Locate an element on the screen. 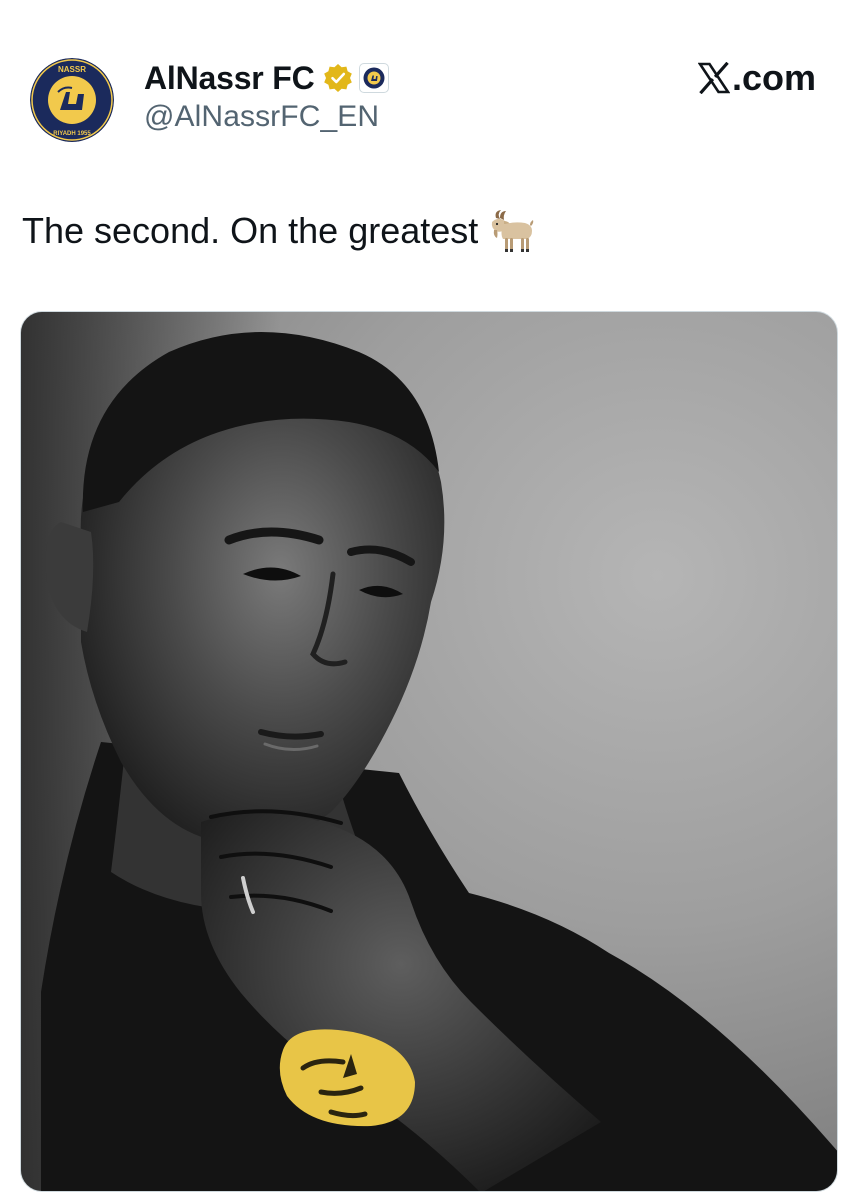  account-handle: @AlNassrFC_EN is located at coordinates (261, 117).